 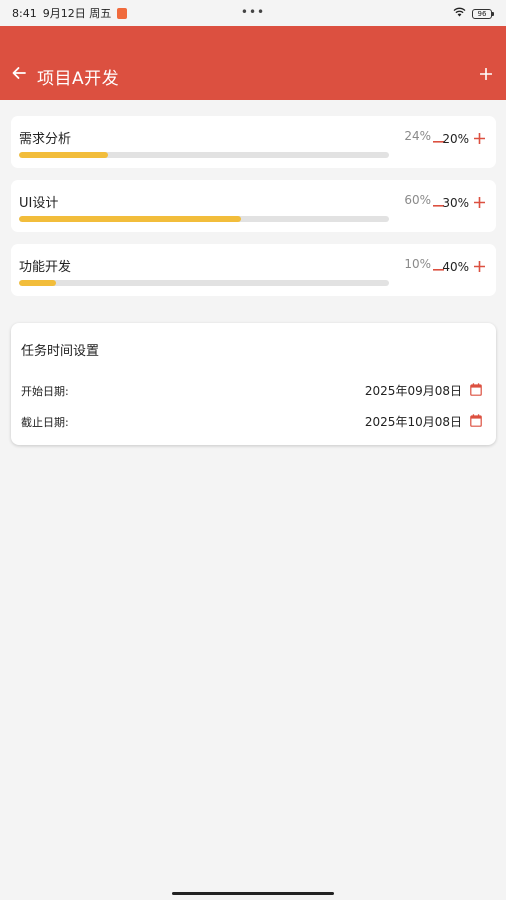 I want to click on arrow-left-icon, so click(x=19, y=74).